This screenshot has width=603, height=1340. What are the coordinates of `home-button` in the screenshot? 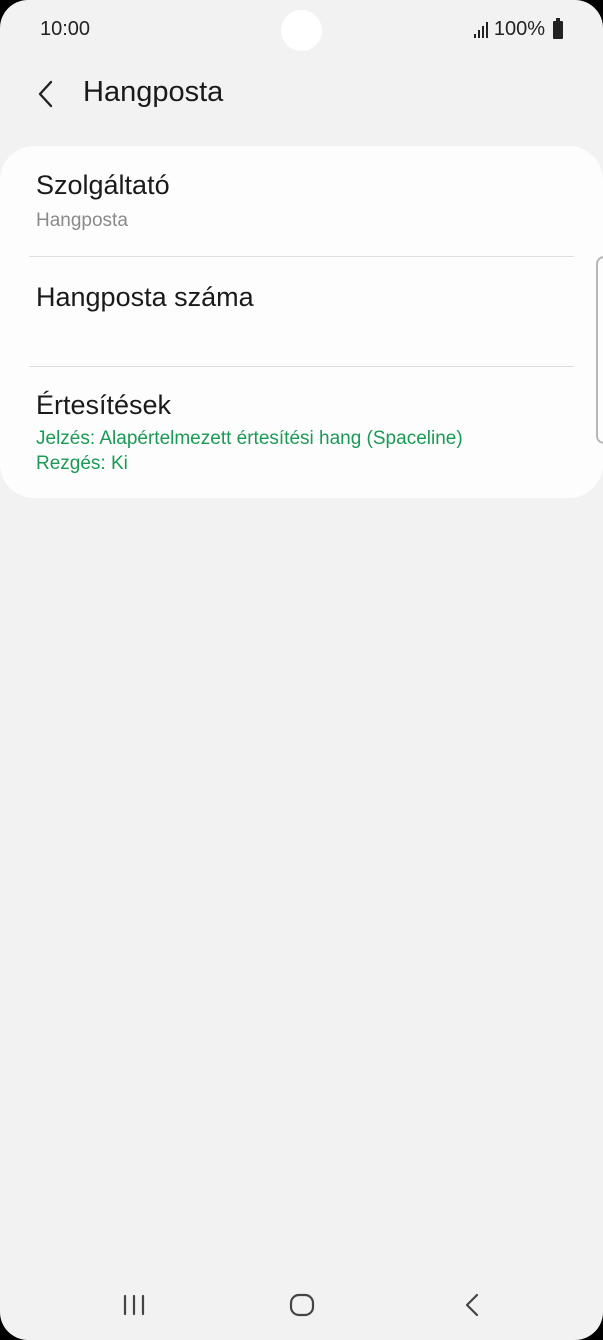 It's located at (302, 1305).